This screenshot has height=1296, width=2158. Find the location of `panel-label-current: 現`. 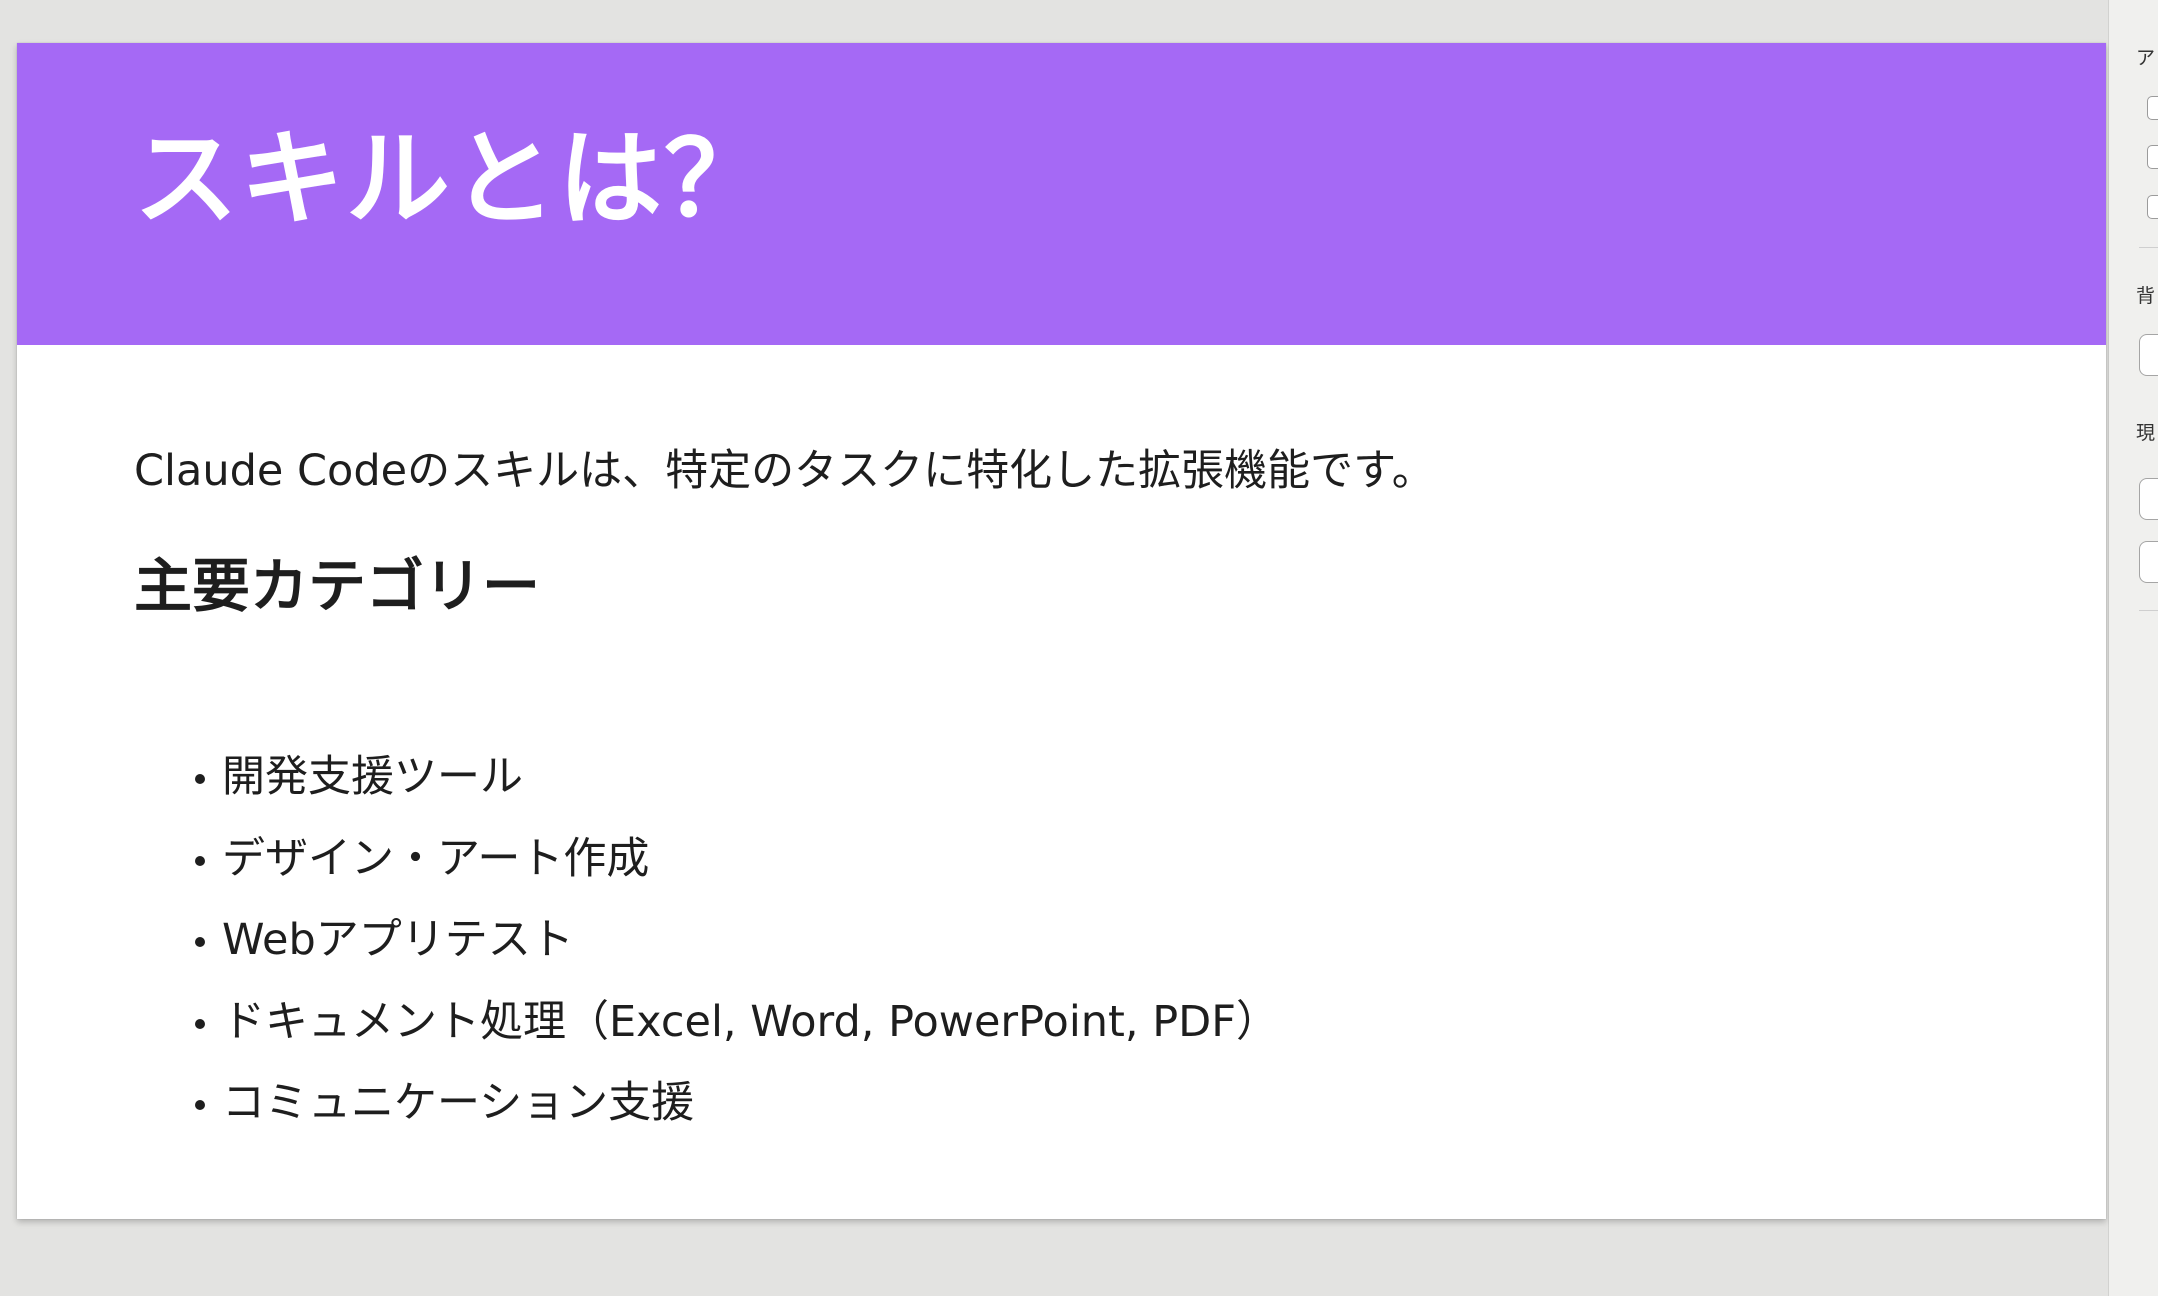

panel-label-current: 現 is located at coordinates (2146, 433).